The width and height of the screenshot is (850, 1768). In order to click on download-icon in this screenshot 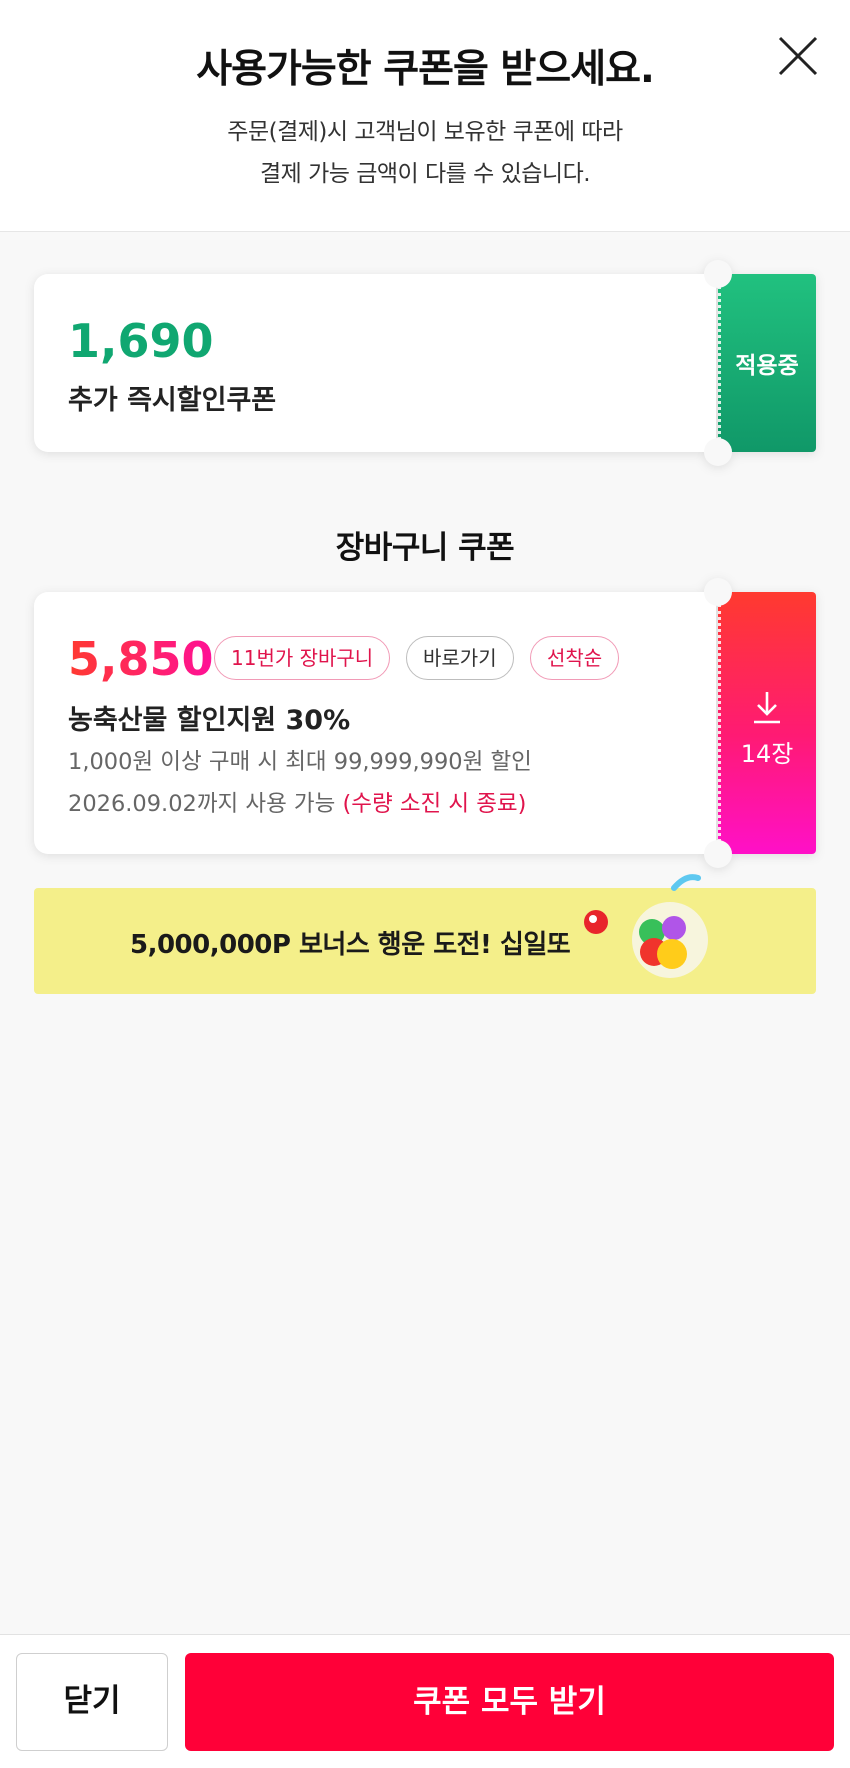, I will do `click(767, 708)`.